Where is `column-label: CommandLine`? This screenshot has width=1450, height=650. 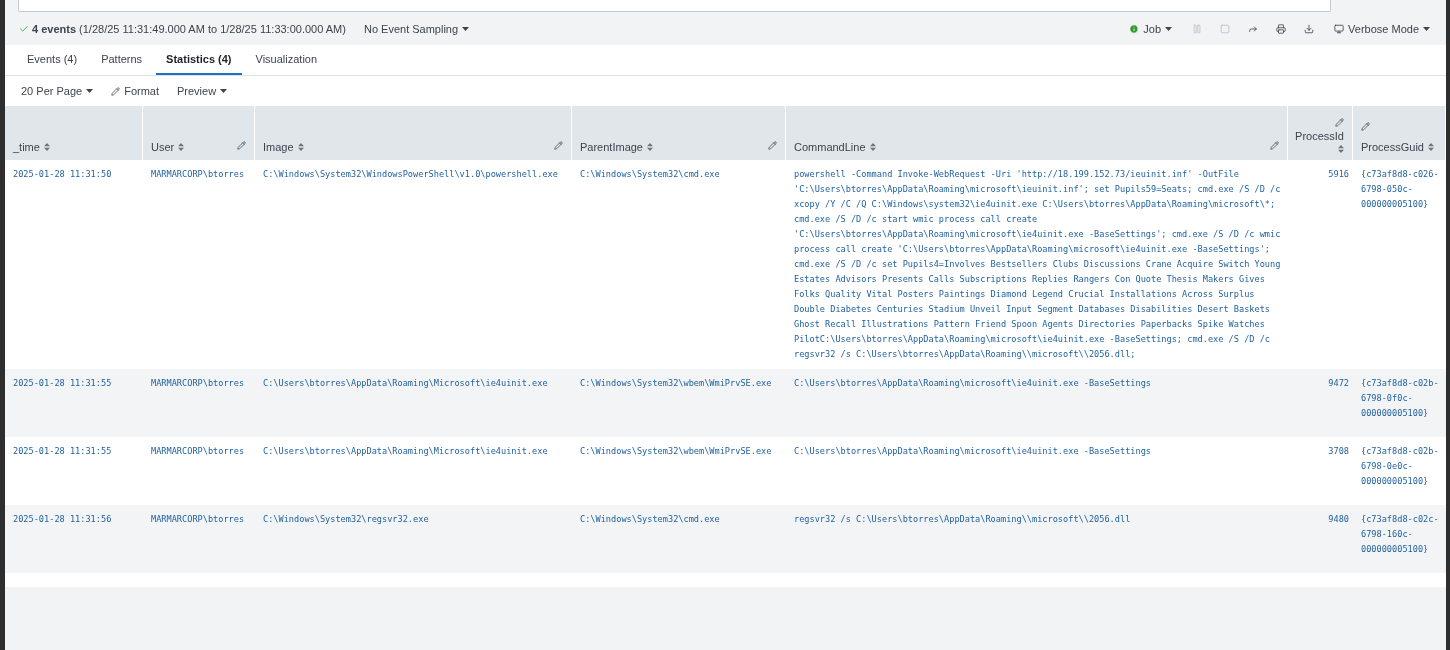
column-label: CommandLine is located at coordinates (830, 147).